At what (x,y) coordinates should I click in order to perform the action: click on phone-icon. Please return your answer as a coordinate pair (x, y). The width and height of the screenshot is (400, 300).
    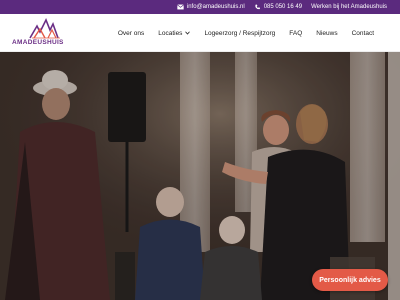
    Looking at the image, I should click on (257, 7).